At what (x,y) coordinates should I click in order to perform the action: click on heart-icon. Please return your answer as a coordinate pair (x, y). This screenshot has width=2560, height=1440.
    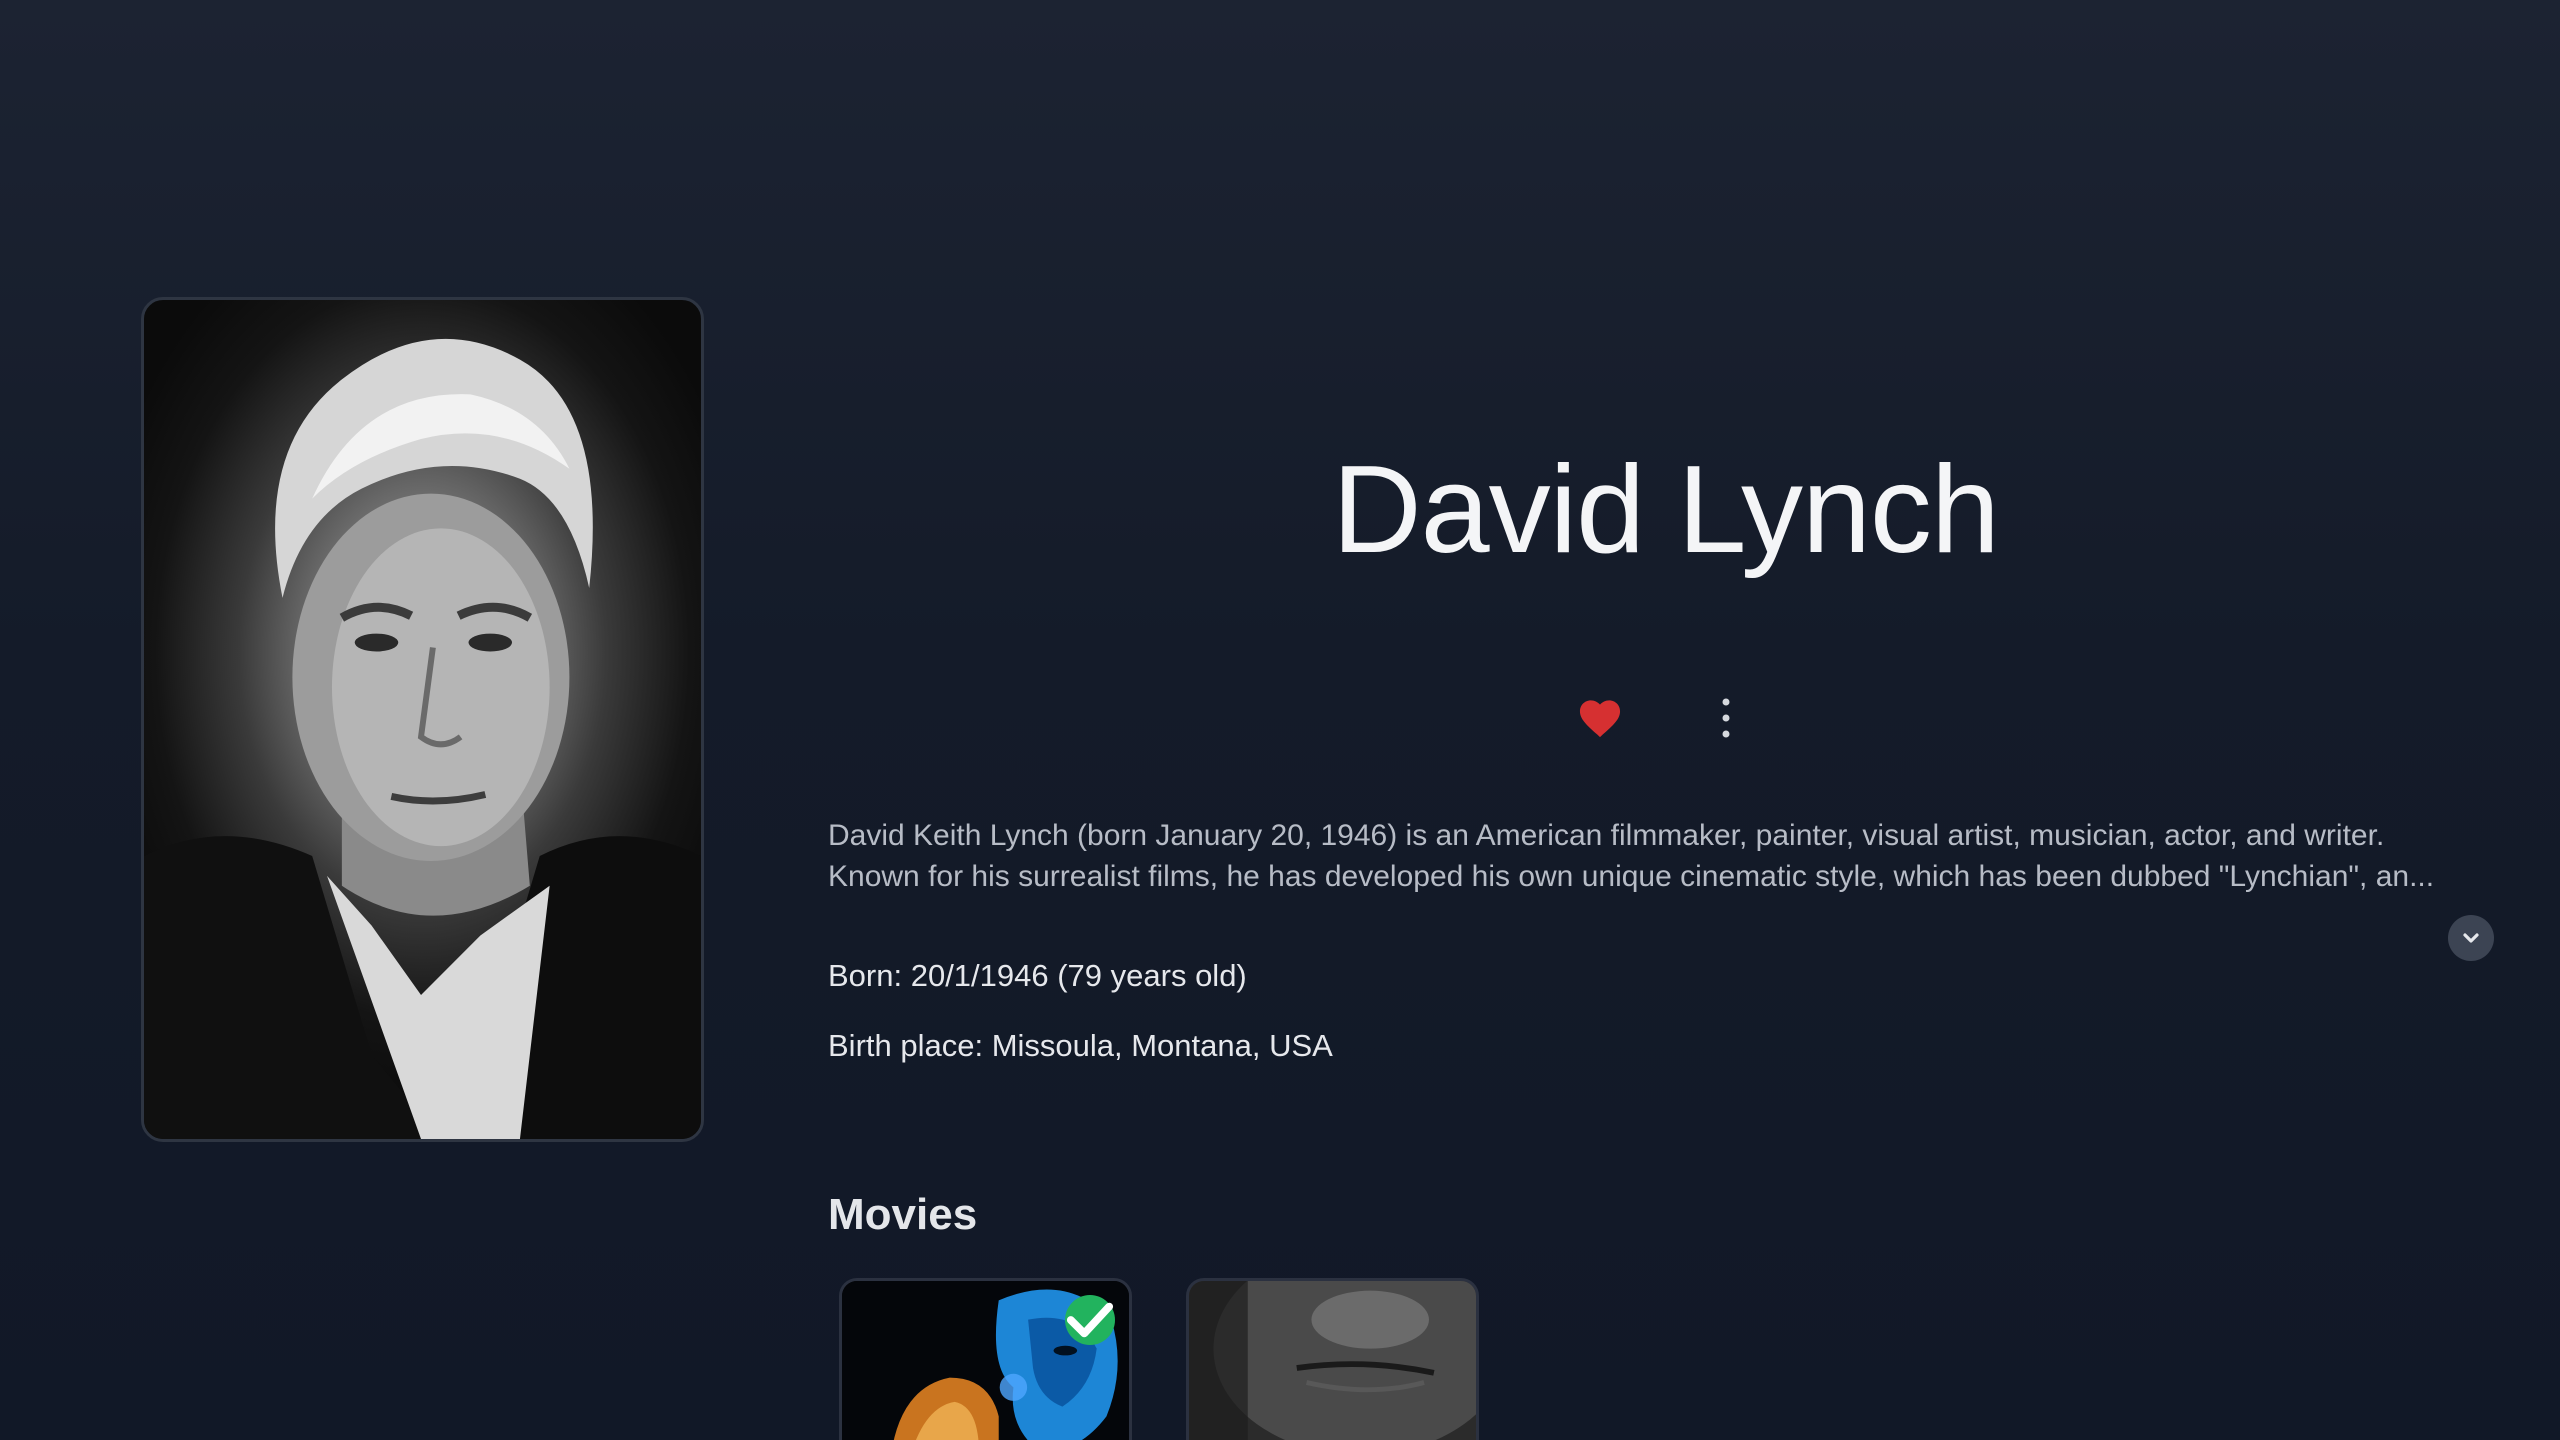
    Looking at the image, I should click on (1600, 719).